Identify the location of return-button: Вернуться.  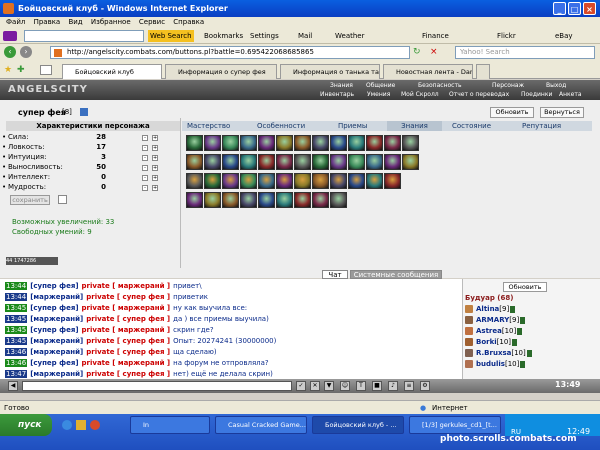
(562, 112).